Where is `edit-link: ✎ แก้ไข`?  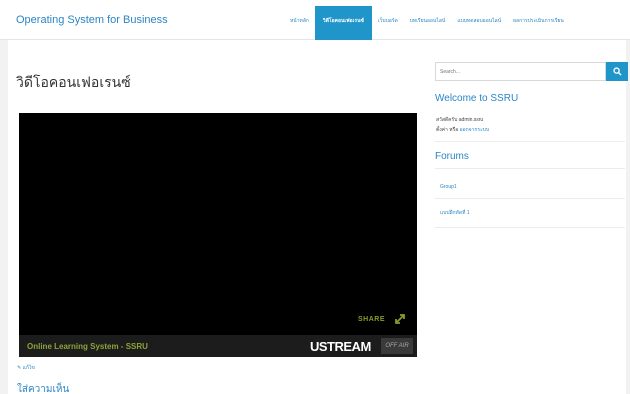
edit-link: ✎ แก้ไข is located at coordinates (26, 368).